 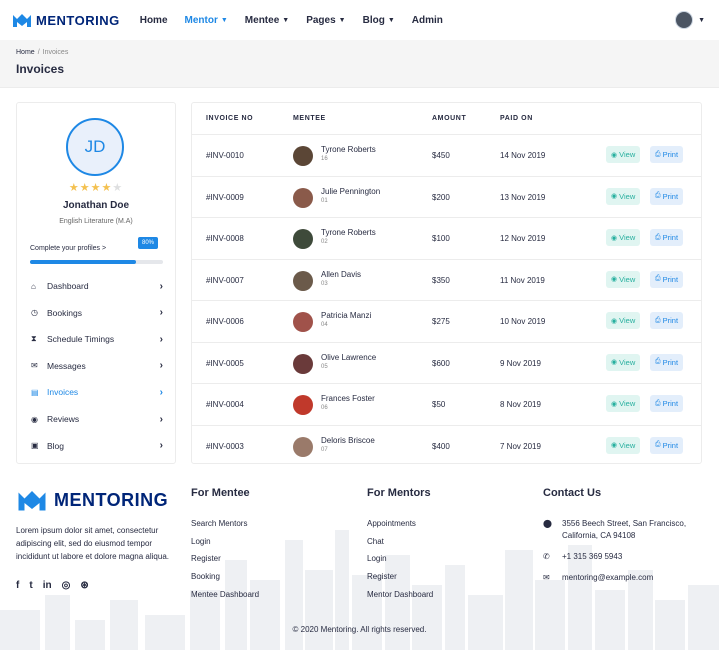 I want to click on sidebar-item-schedule-timings: ⧗ Schedule Timings ›, so click(x=97, y=339).